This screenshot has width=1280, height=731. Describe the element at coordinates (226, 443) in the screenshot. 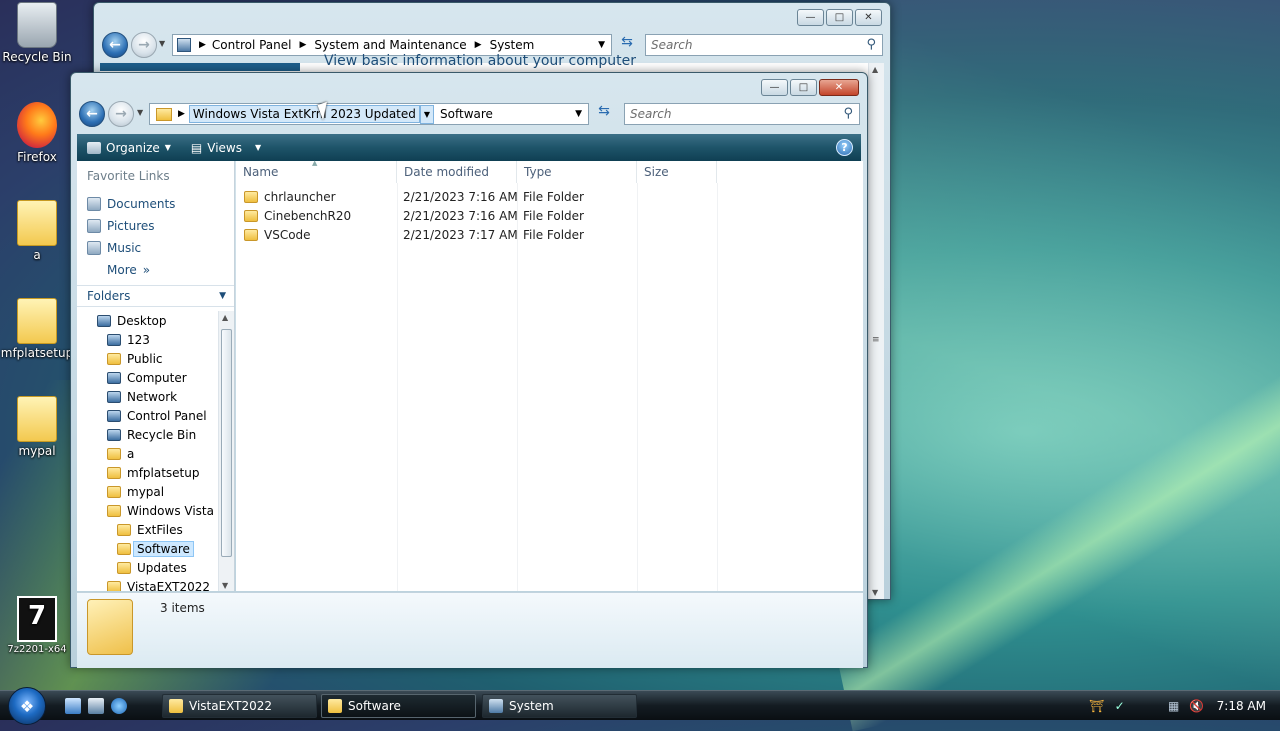

I see `scroll-thumb` at that location.